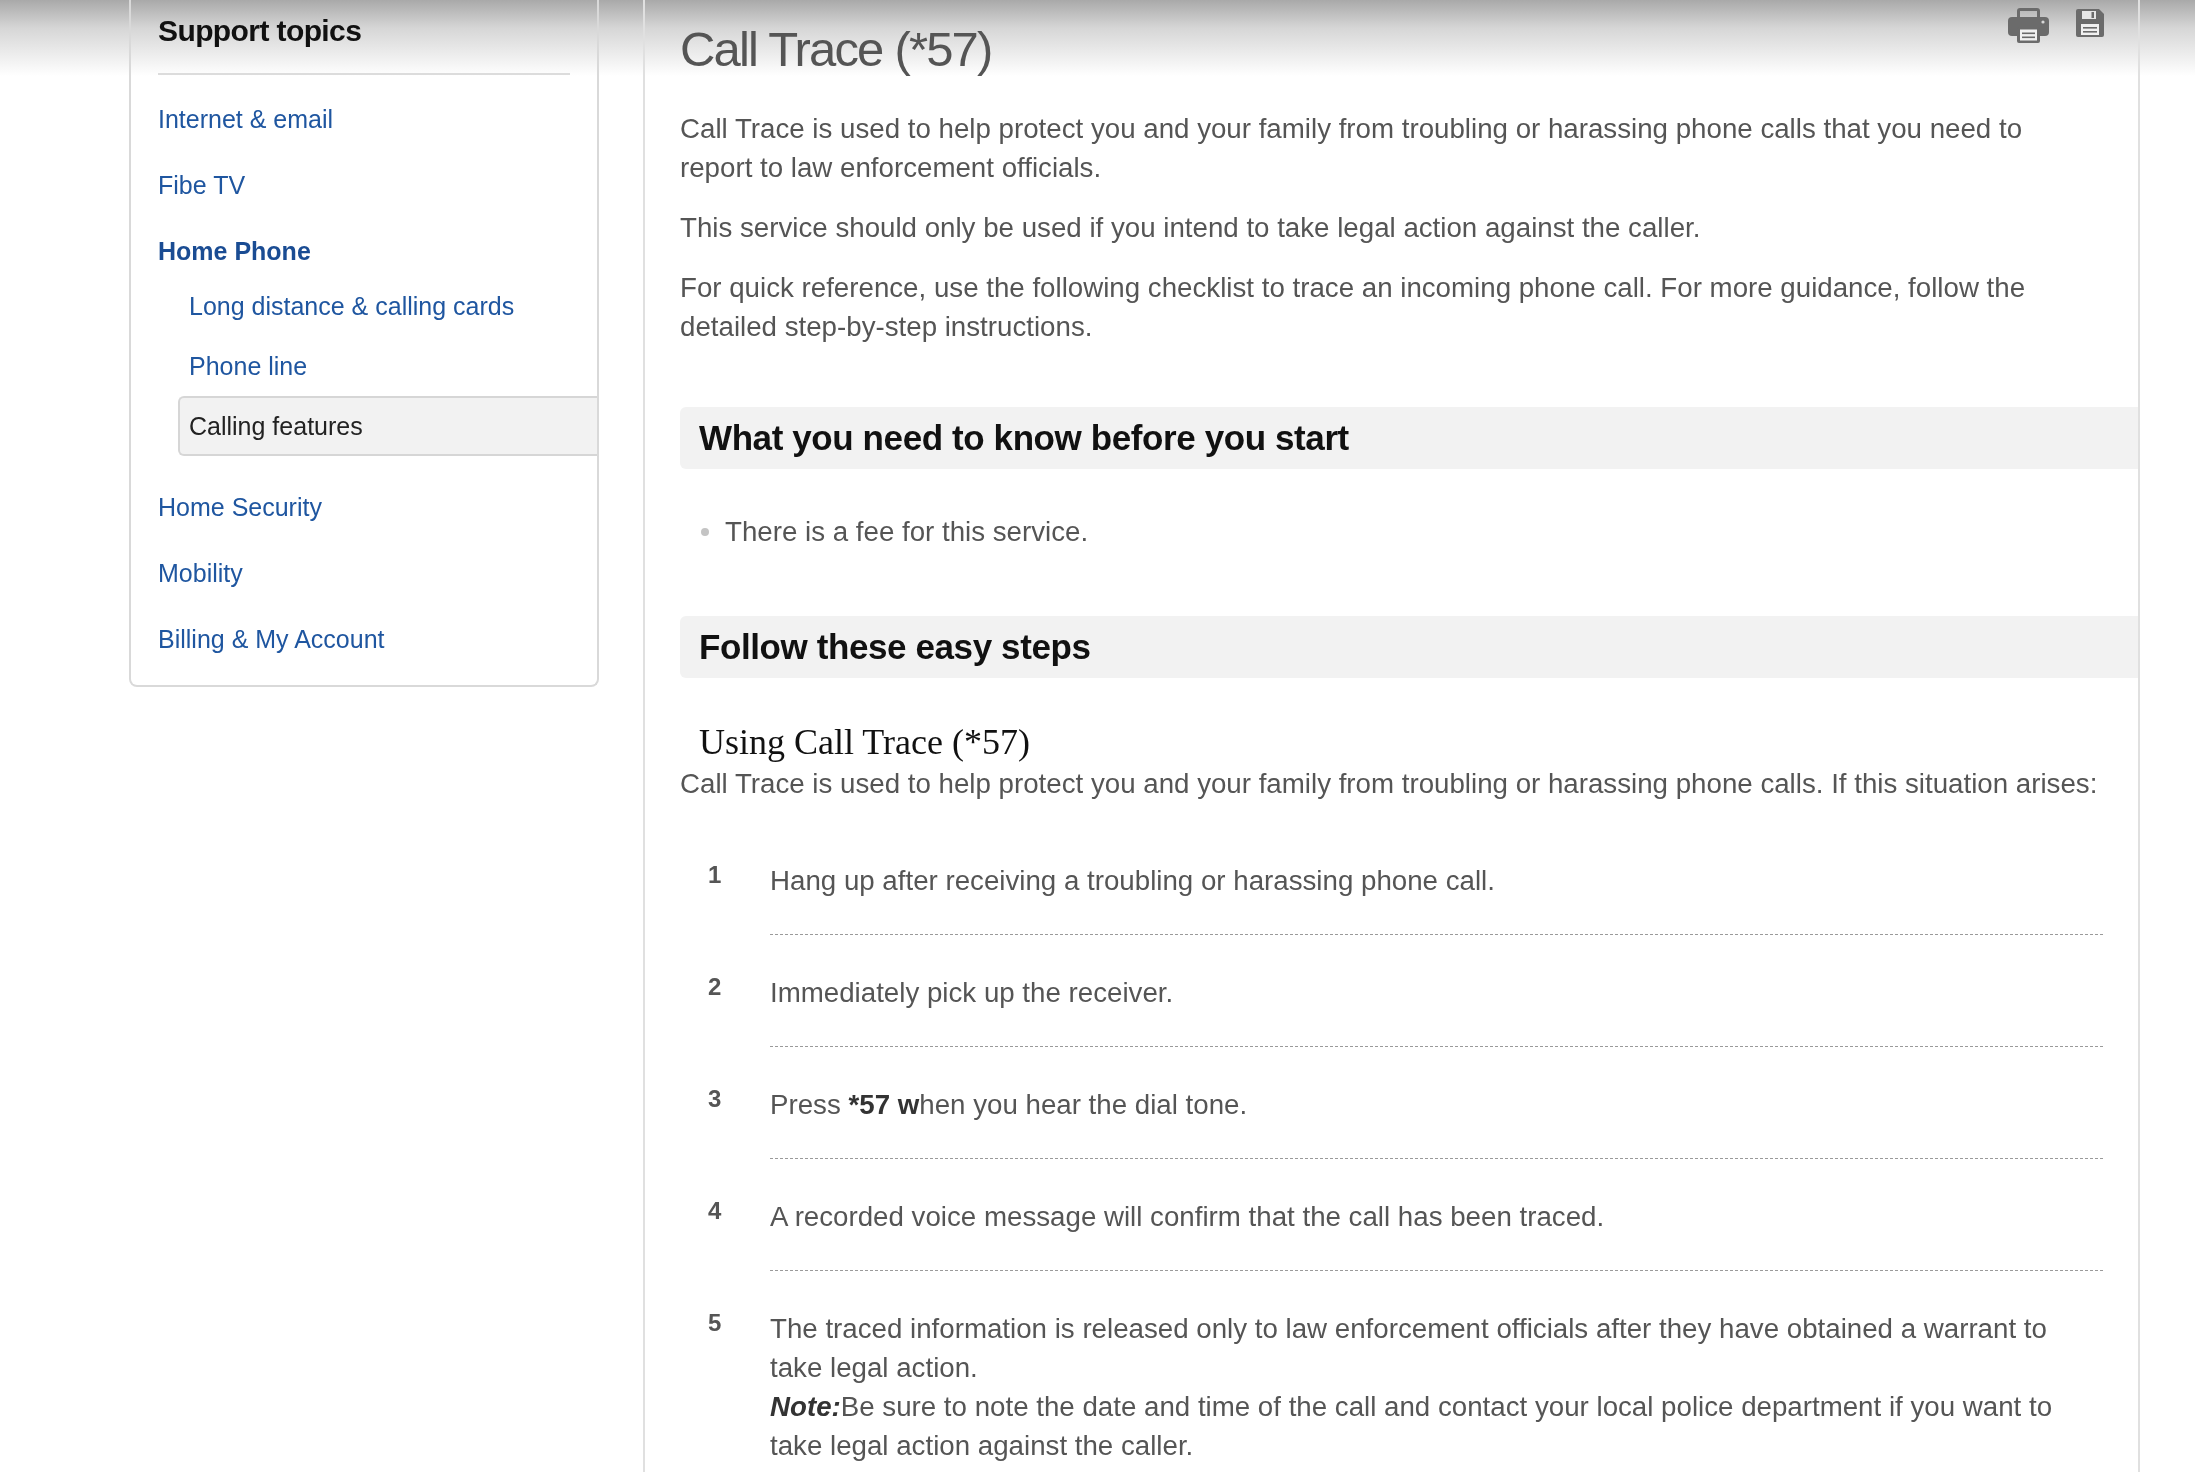 This screenshot has height=1472, width=2195. What do you see at coordinates (1409, 647) in the screenshot?
I see `section-heading: Follow these easy steps` at bounding box center [1409, 647].